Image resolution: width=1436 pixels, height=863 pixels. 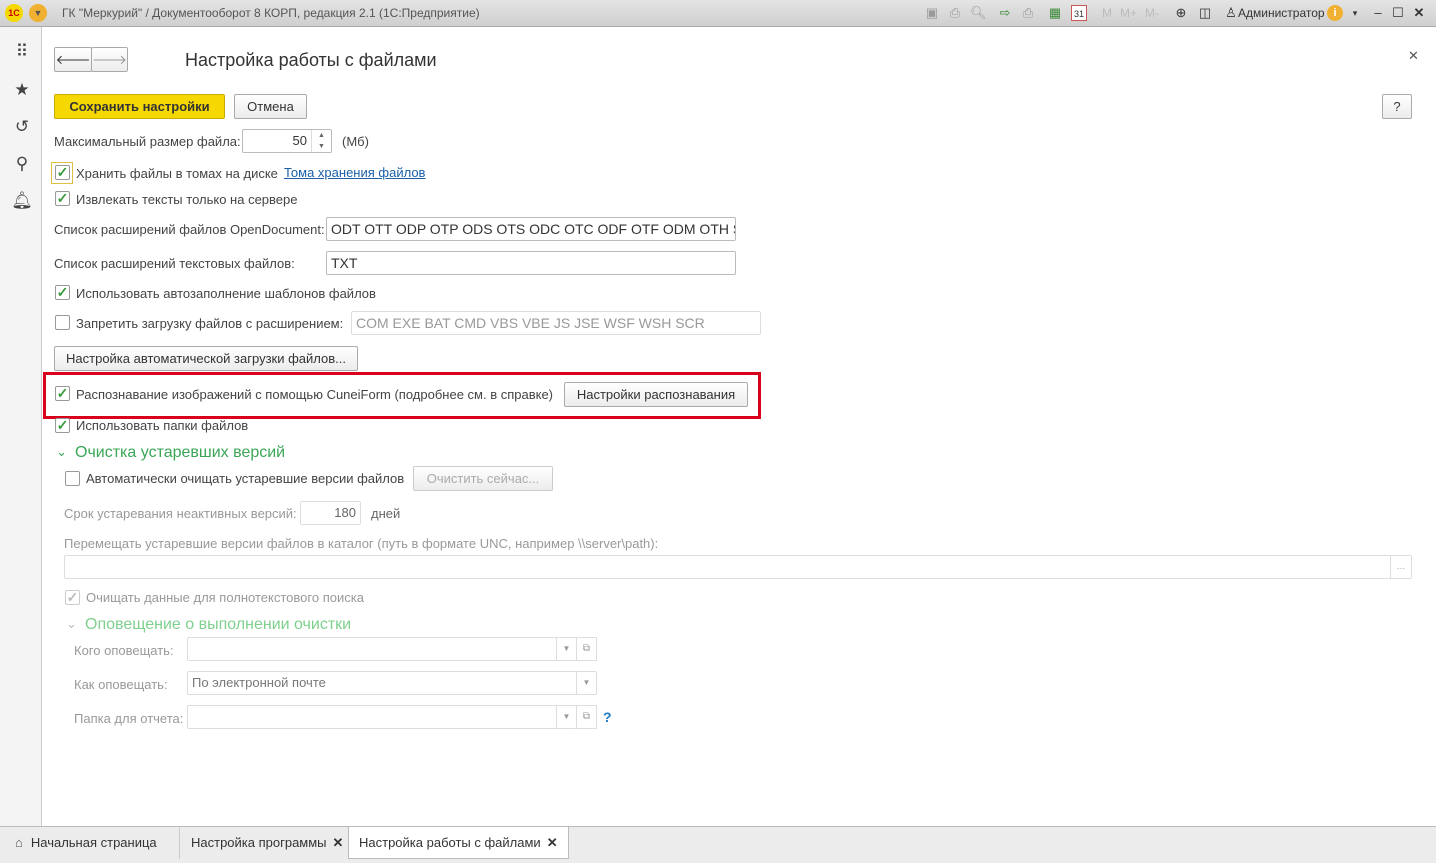 I want to click on how-select: По электронной почте ▼, so click(x=392, y=683).